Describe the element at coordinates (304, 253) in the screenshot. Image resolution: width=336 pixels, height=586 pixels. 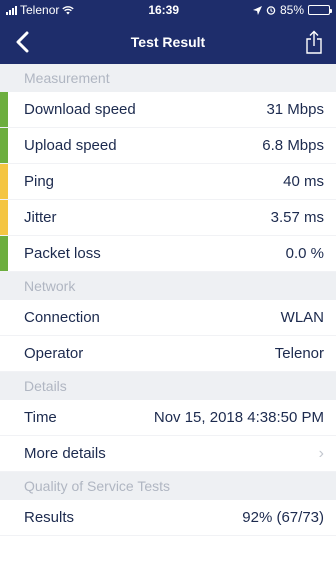
I see `row-value: 0.0 %` at that location.